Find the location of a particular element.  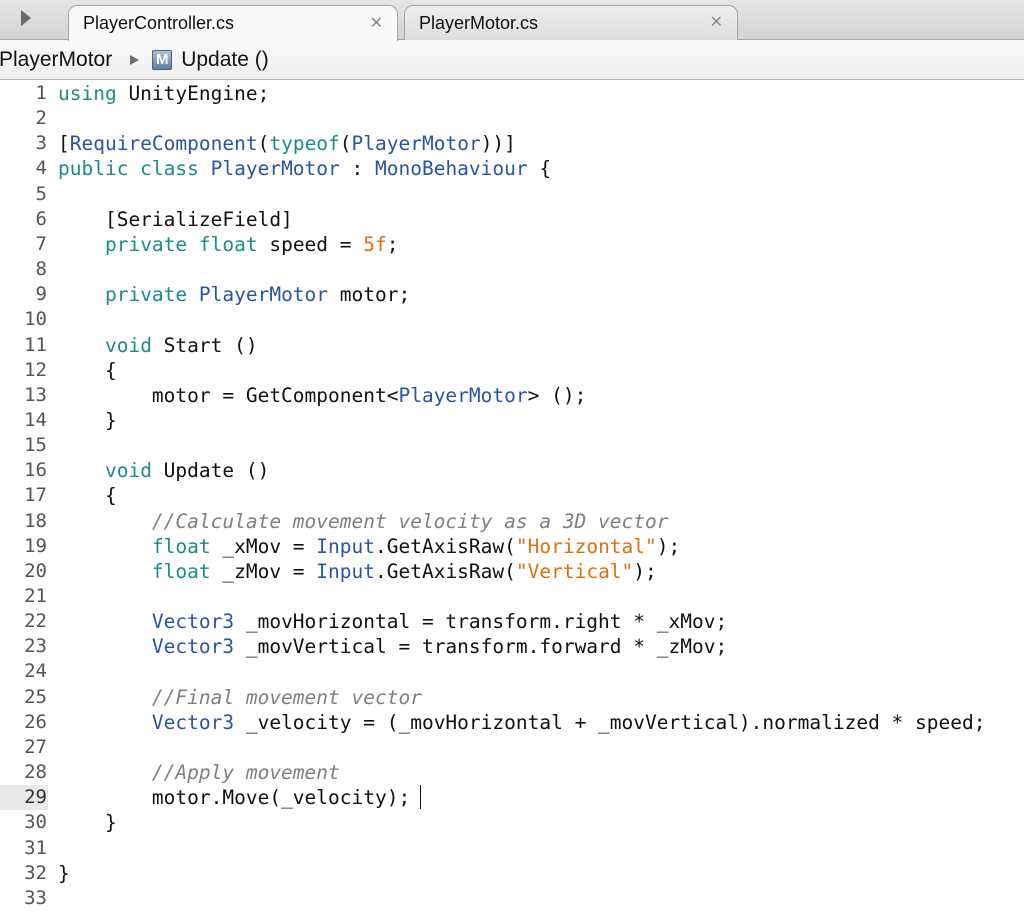

line-number: 18 is located at coordinates (35, 520).